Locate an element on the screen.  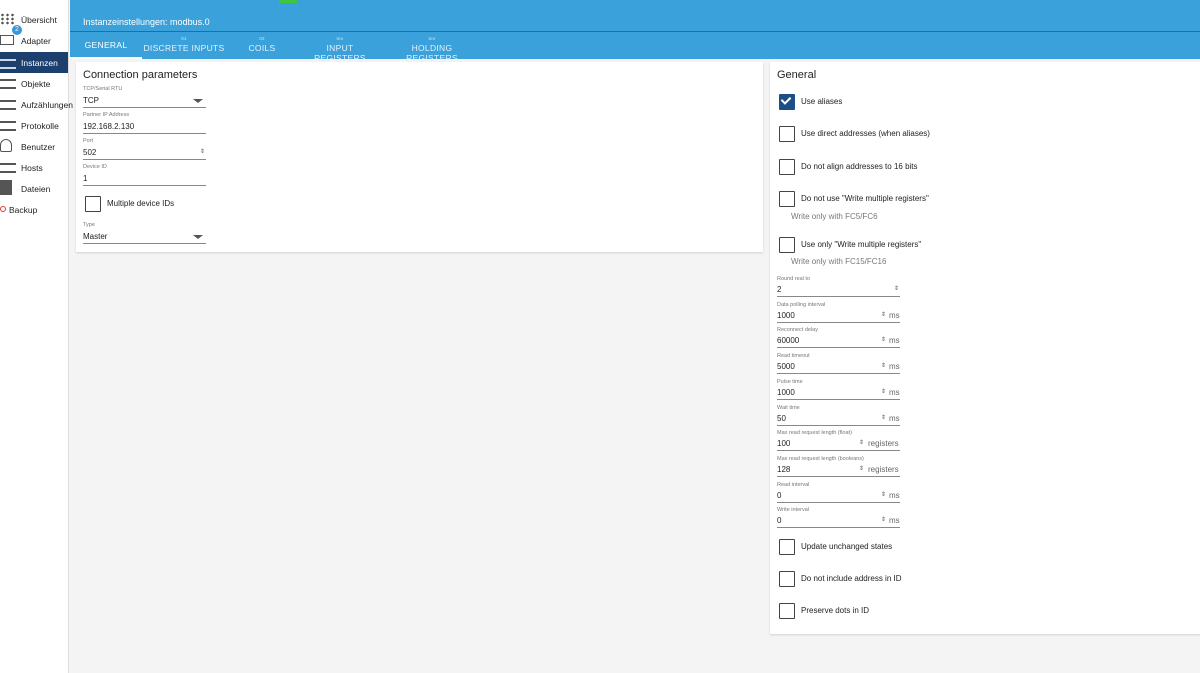
tcp-value: TCP is located at coordinates (91, 100).